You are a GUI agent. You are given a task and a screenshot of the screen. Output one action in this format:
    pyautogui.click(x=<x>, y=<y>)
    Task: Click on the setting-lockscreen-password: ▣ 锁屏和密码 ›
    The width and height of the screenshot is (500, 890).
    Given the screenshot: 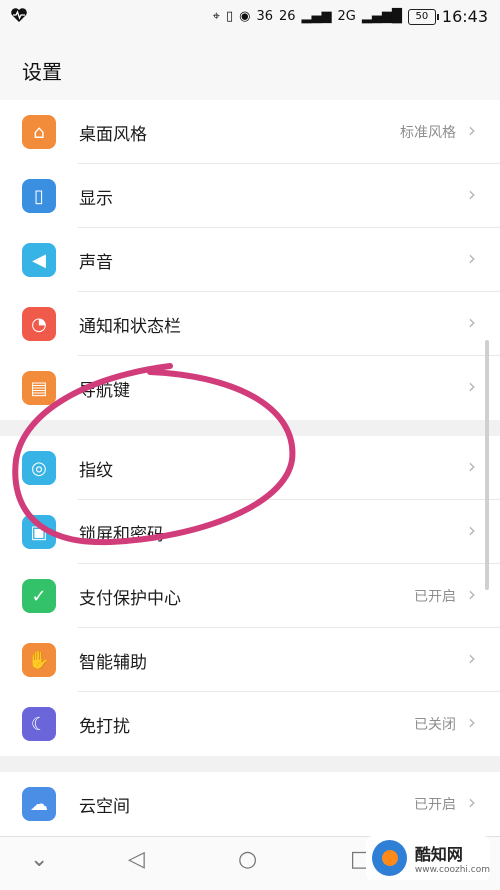 What is the action you would take?
    pyautogui.click(x=250, y=532)
    